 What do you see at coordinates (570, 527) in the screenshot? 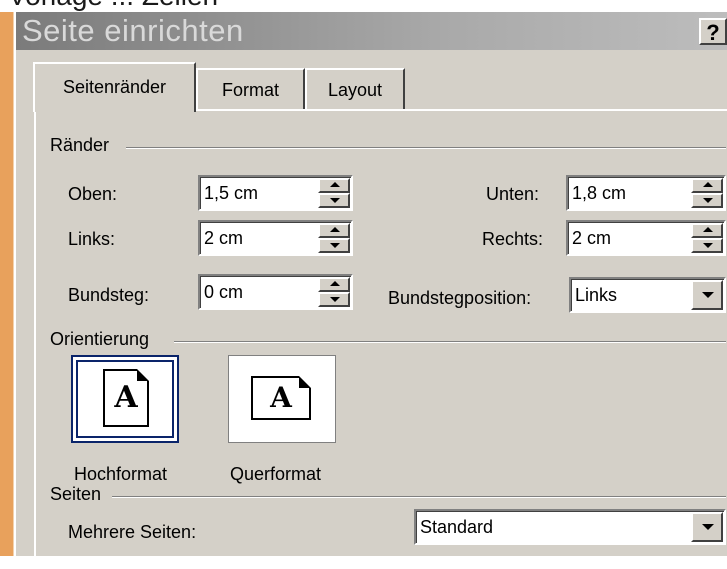
I see `mehrere-seiten-select: Standard` at bounding box center [570, 527].